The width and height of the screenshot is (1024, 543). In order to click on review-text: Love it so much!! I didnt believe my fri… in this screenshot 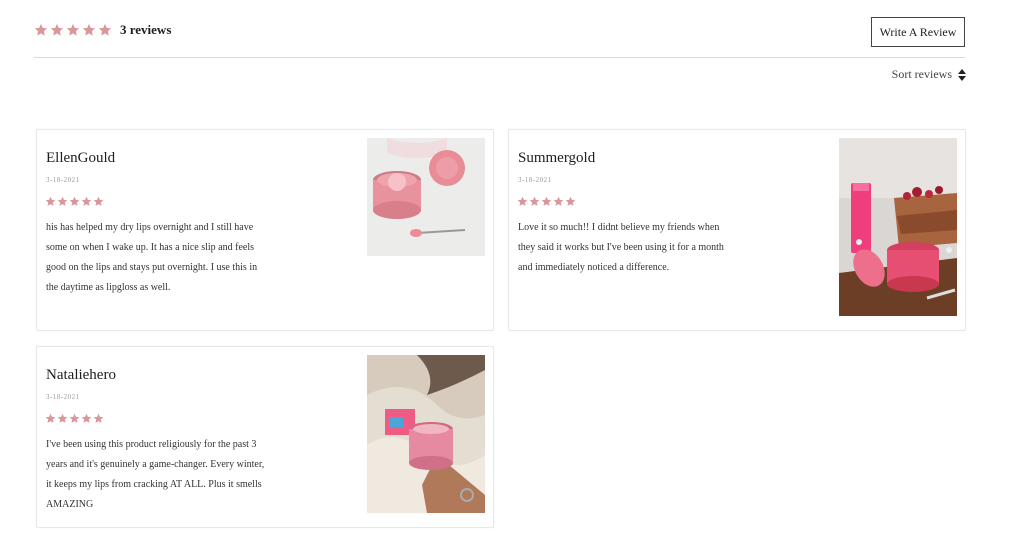, I will do `click(621, 247)`.